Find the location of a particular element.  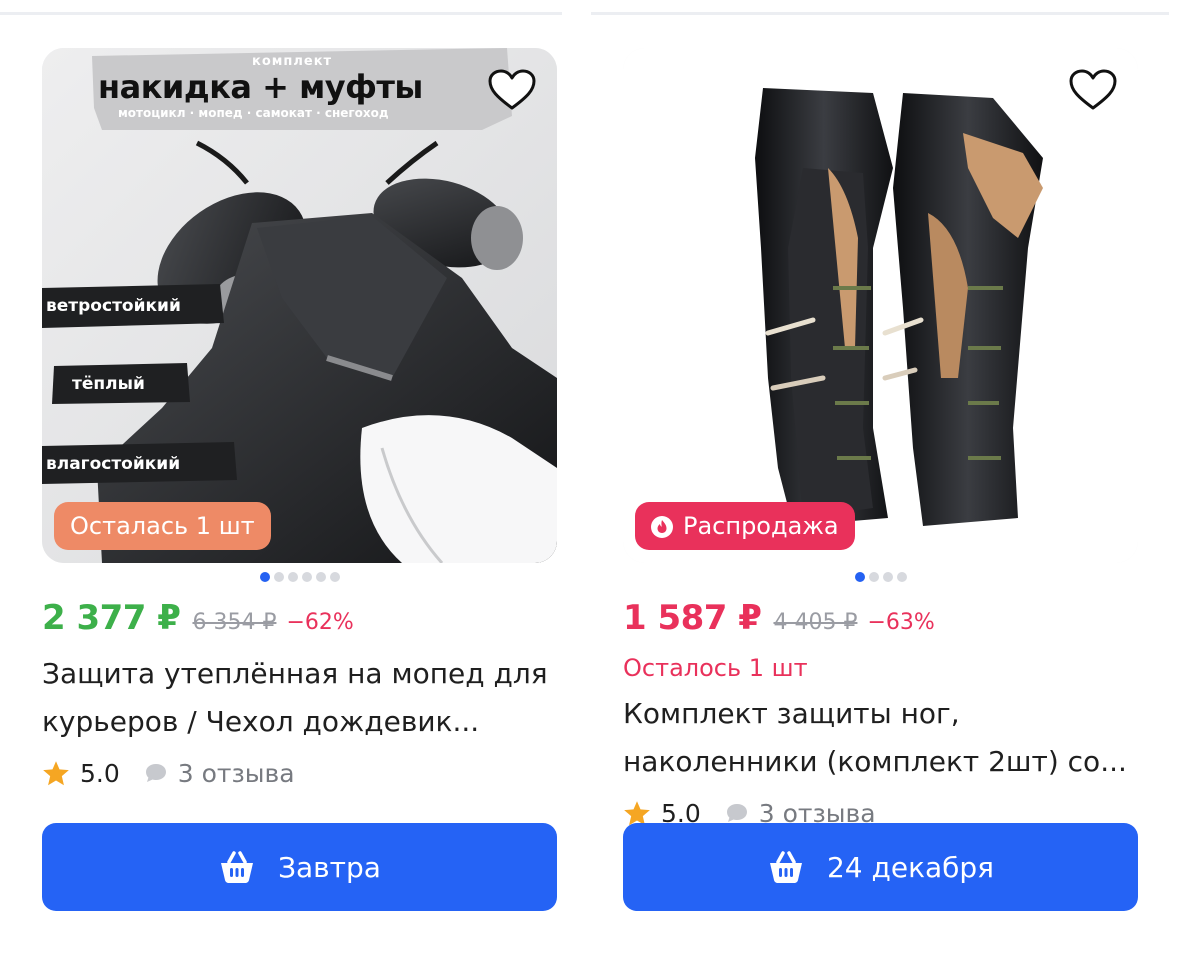

image-caption-small: комплект is located at coordinates (292, 61).